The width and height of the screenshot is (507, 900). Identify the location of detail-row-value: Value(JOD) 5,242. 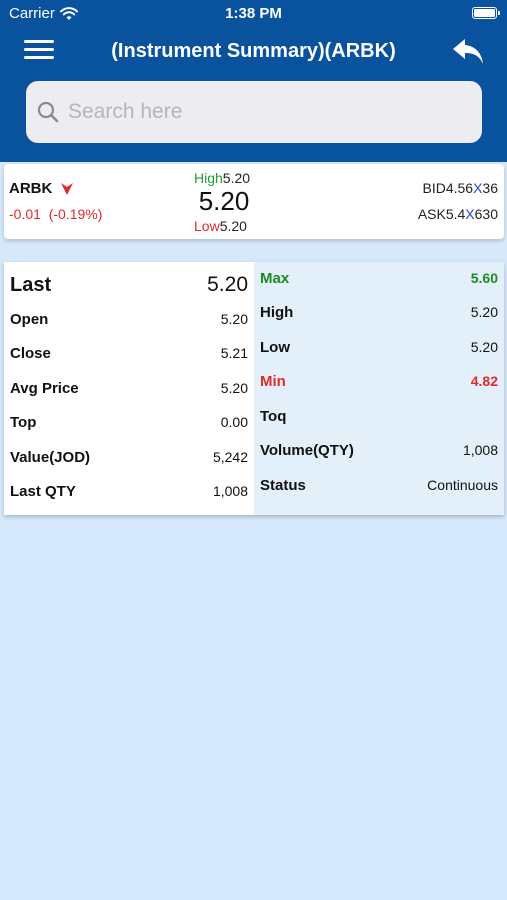
(129, 457).